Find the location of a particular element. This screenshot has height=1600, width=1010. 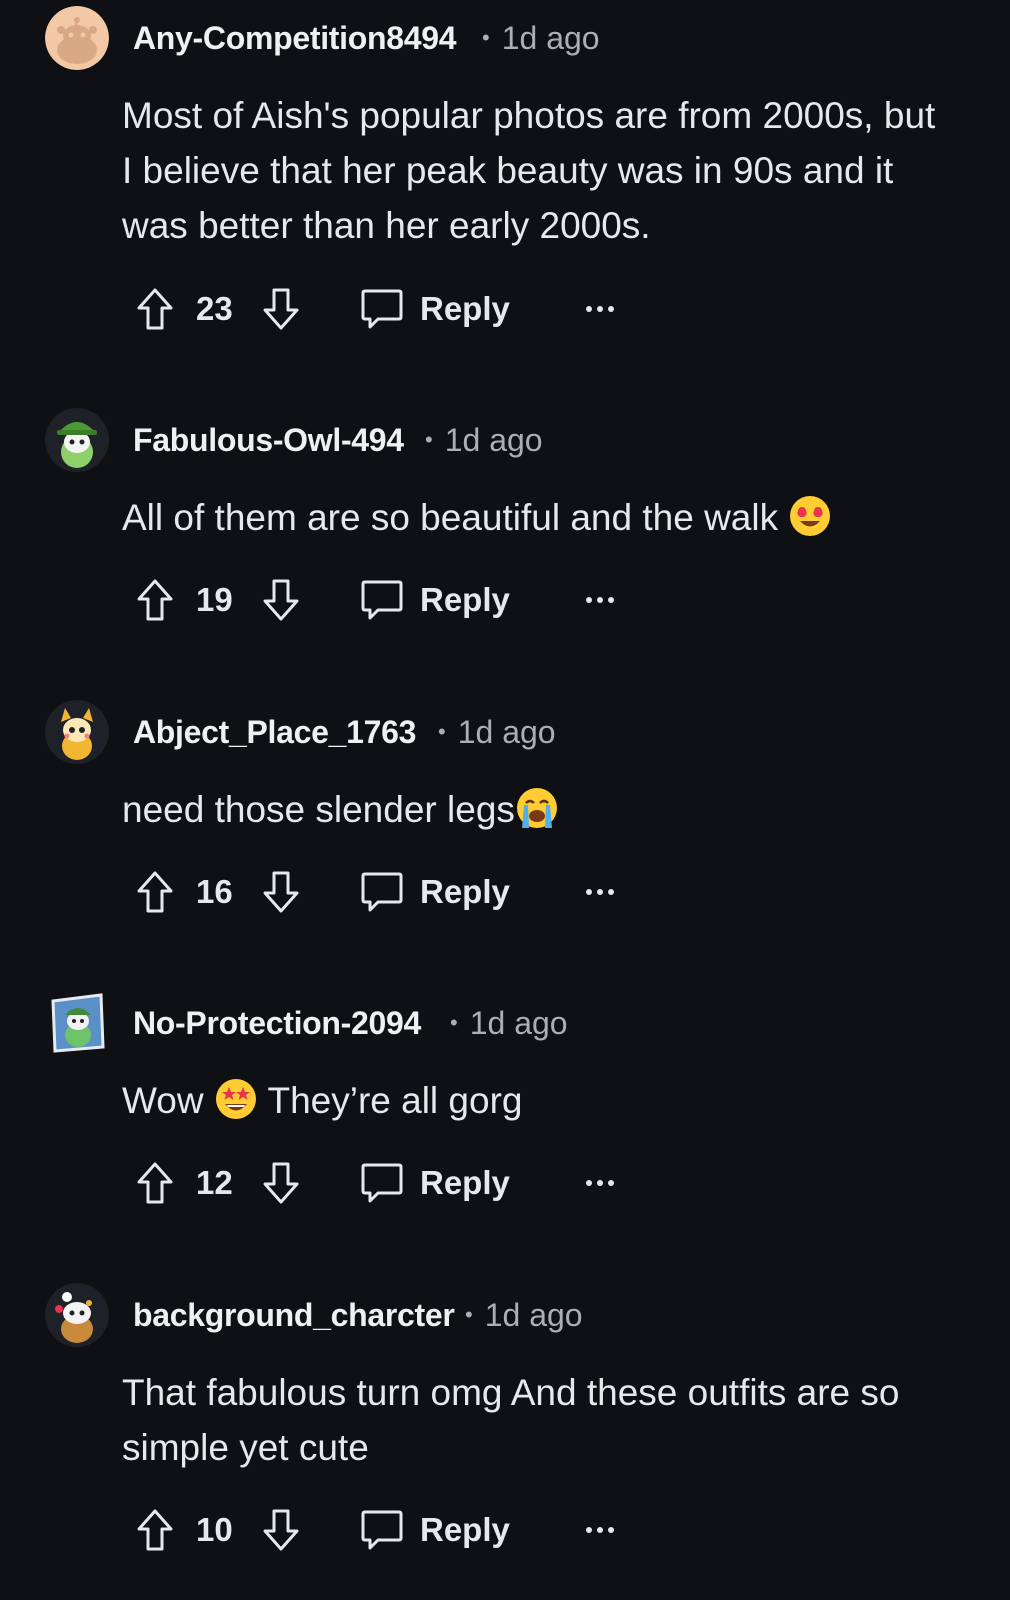

username: Any-Competition8494 is located at coordinates (295, 38).